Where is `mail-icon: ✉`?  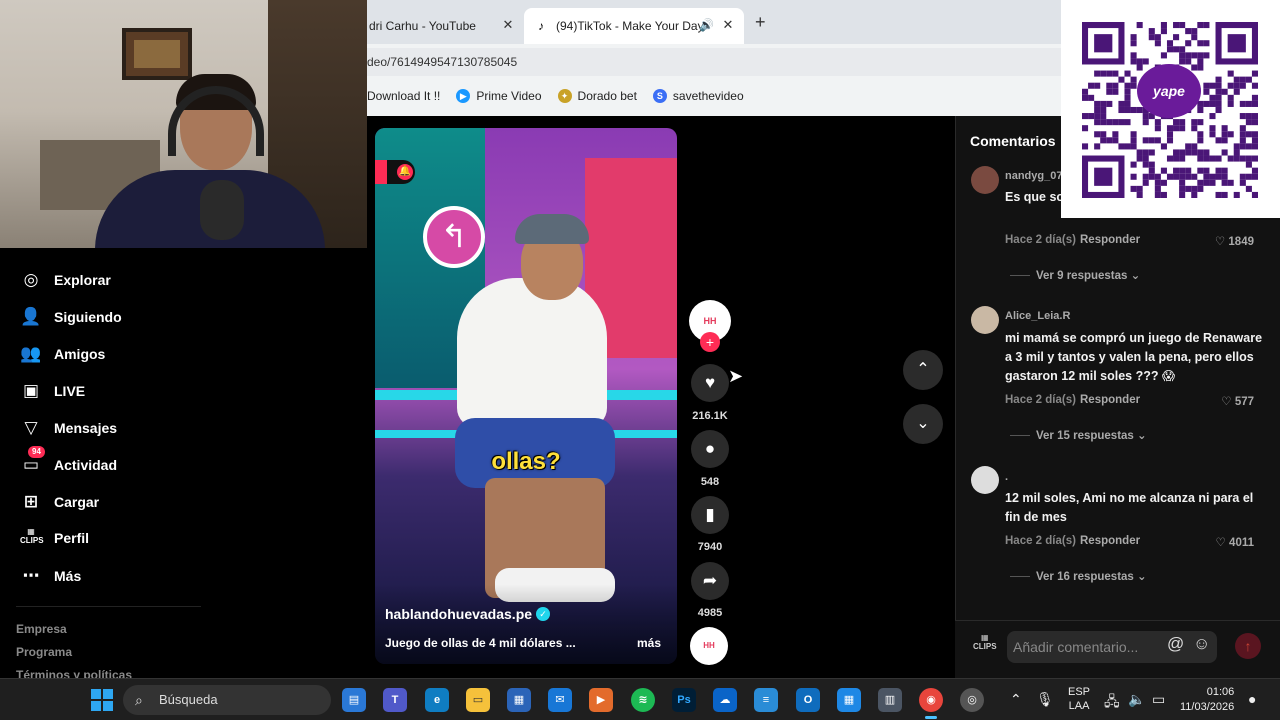 mail-icon: ✉ is located at coordinates (560, 700).